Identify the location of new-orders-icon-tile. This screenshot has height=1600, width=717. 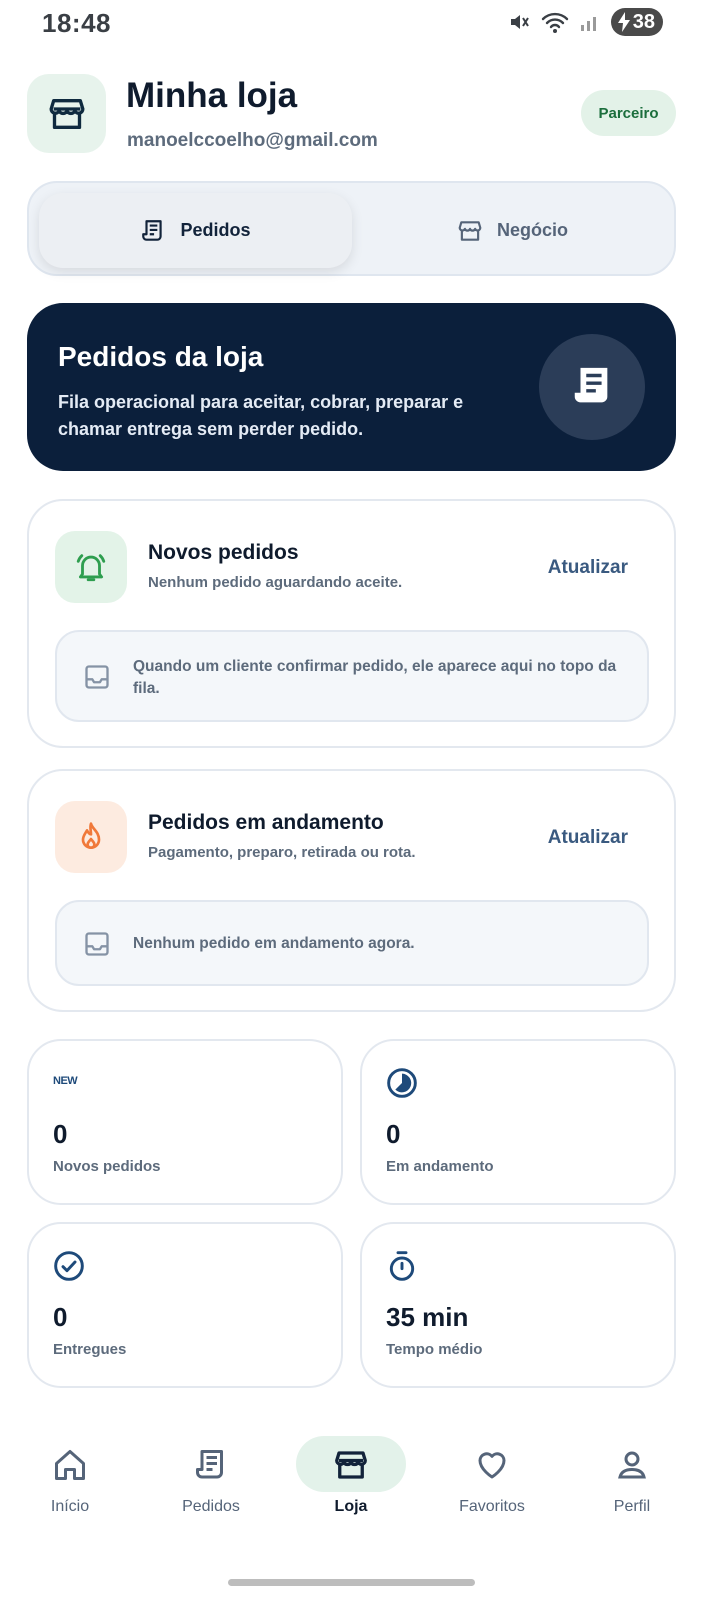
(91, 567).